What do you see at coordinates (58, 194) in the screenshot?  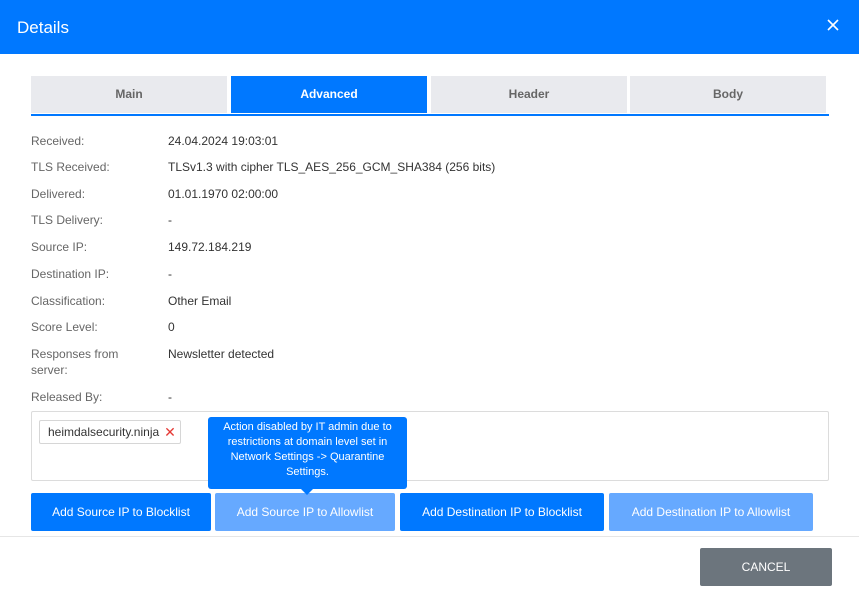 I see `field-label: Delivered:` at bounding box center [58, 194].